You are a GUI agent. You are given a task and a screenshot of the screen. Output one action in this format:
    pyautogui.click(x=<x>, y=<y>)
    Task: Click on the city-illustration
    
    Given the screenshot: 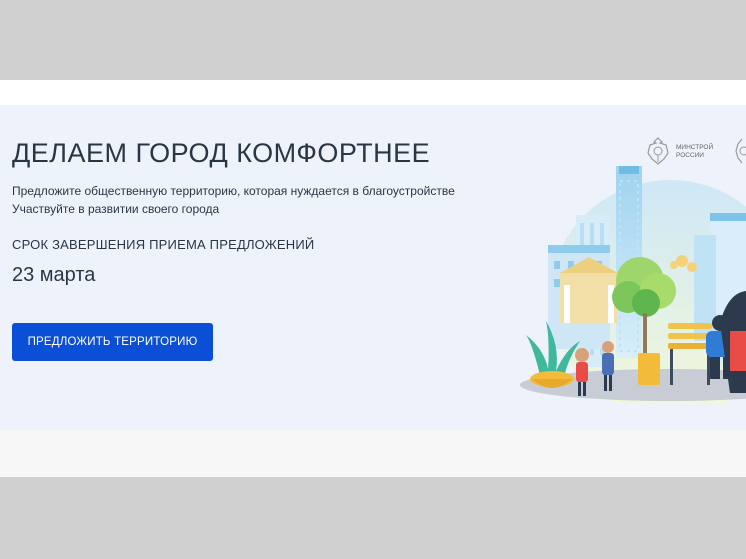 What is the action you would take?
    pyautogui.click(x=633, y=284)
    